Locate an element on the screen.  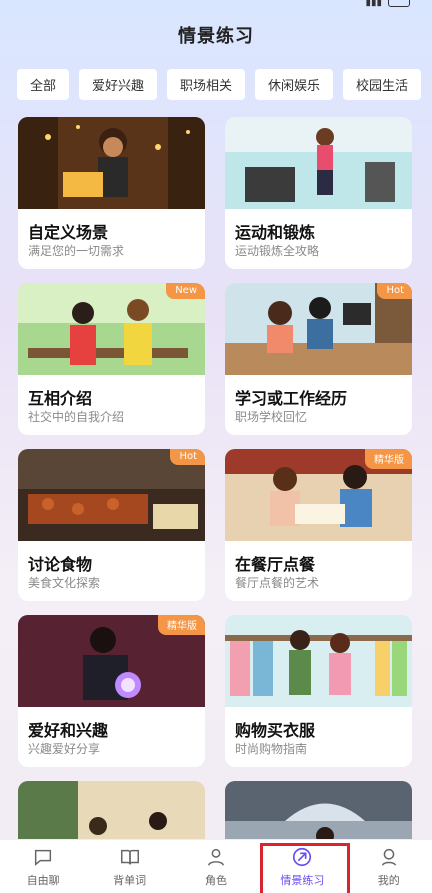
card-subtitle: 餐厅点餐的艺术 is located at coordinates (277, 583).